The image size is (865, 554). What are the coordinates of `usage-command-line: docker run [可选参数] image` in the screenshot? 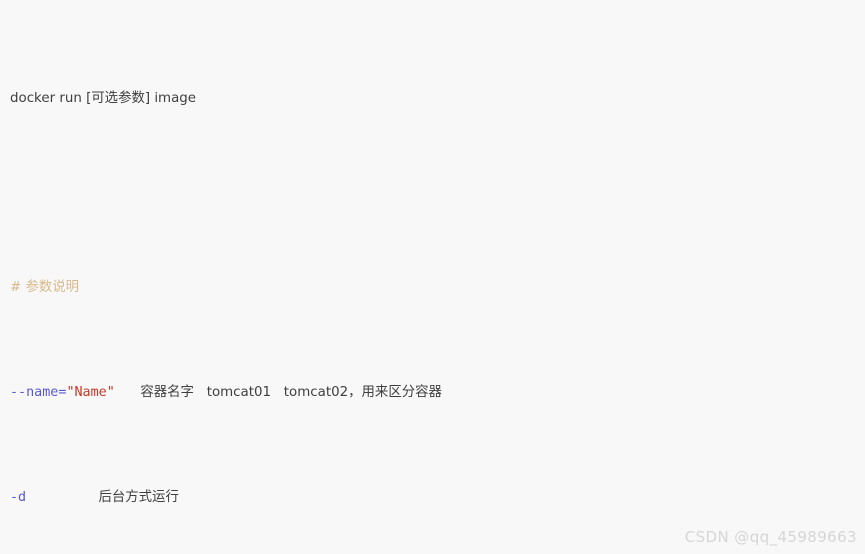 It's located at (437, 98).